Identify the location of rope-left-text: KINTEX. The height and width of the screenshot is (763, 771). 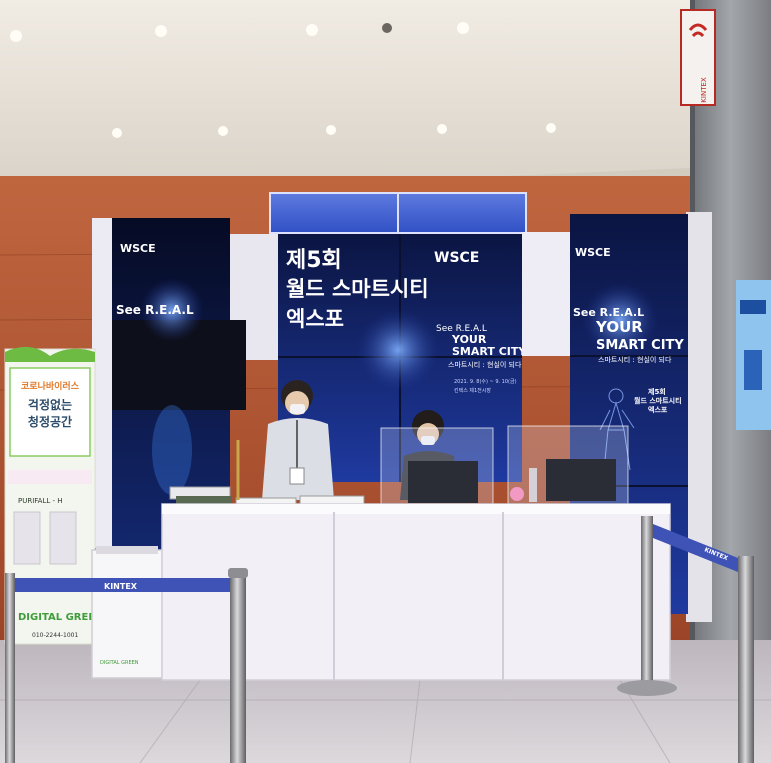
(121, 586).